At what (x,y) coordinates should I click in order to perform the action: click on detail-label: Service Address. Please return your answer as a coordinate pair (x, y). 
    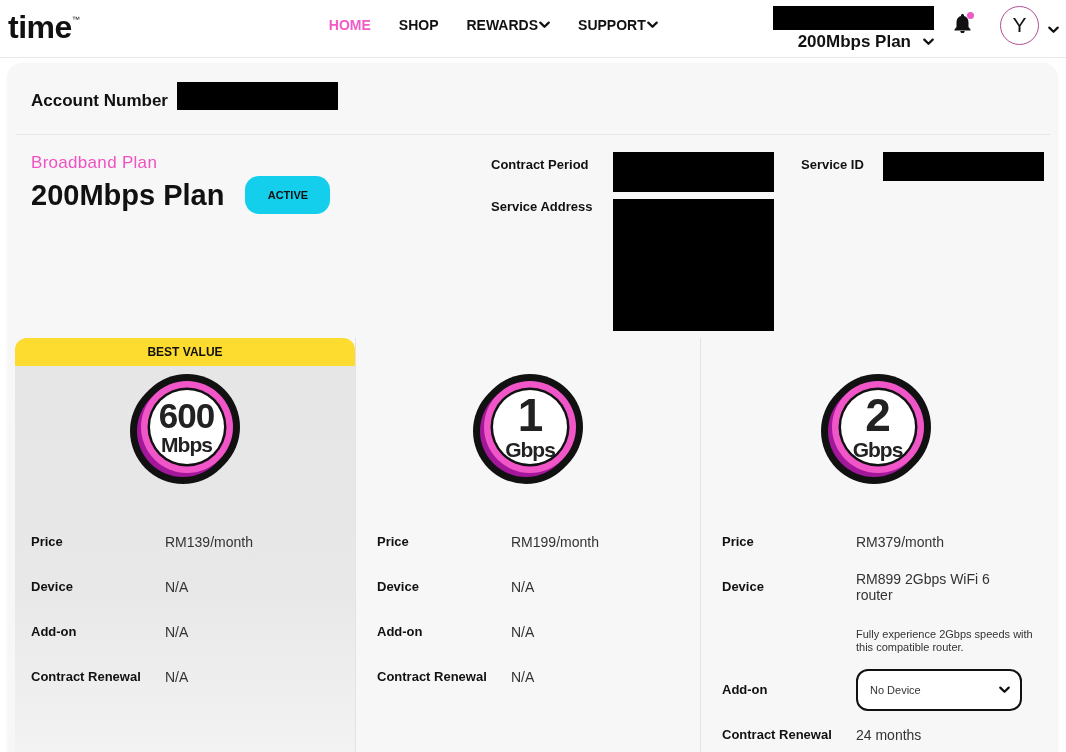
    Looking at the image, I should click on (542, 207).